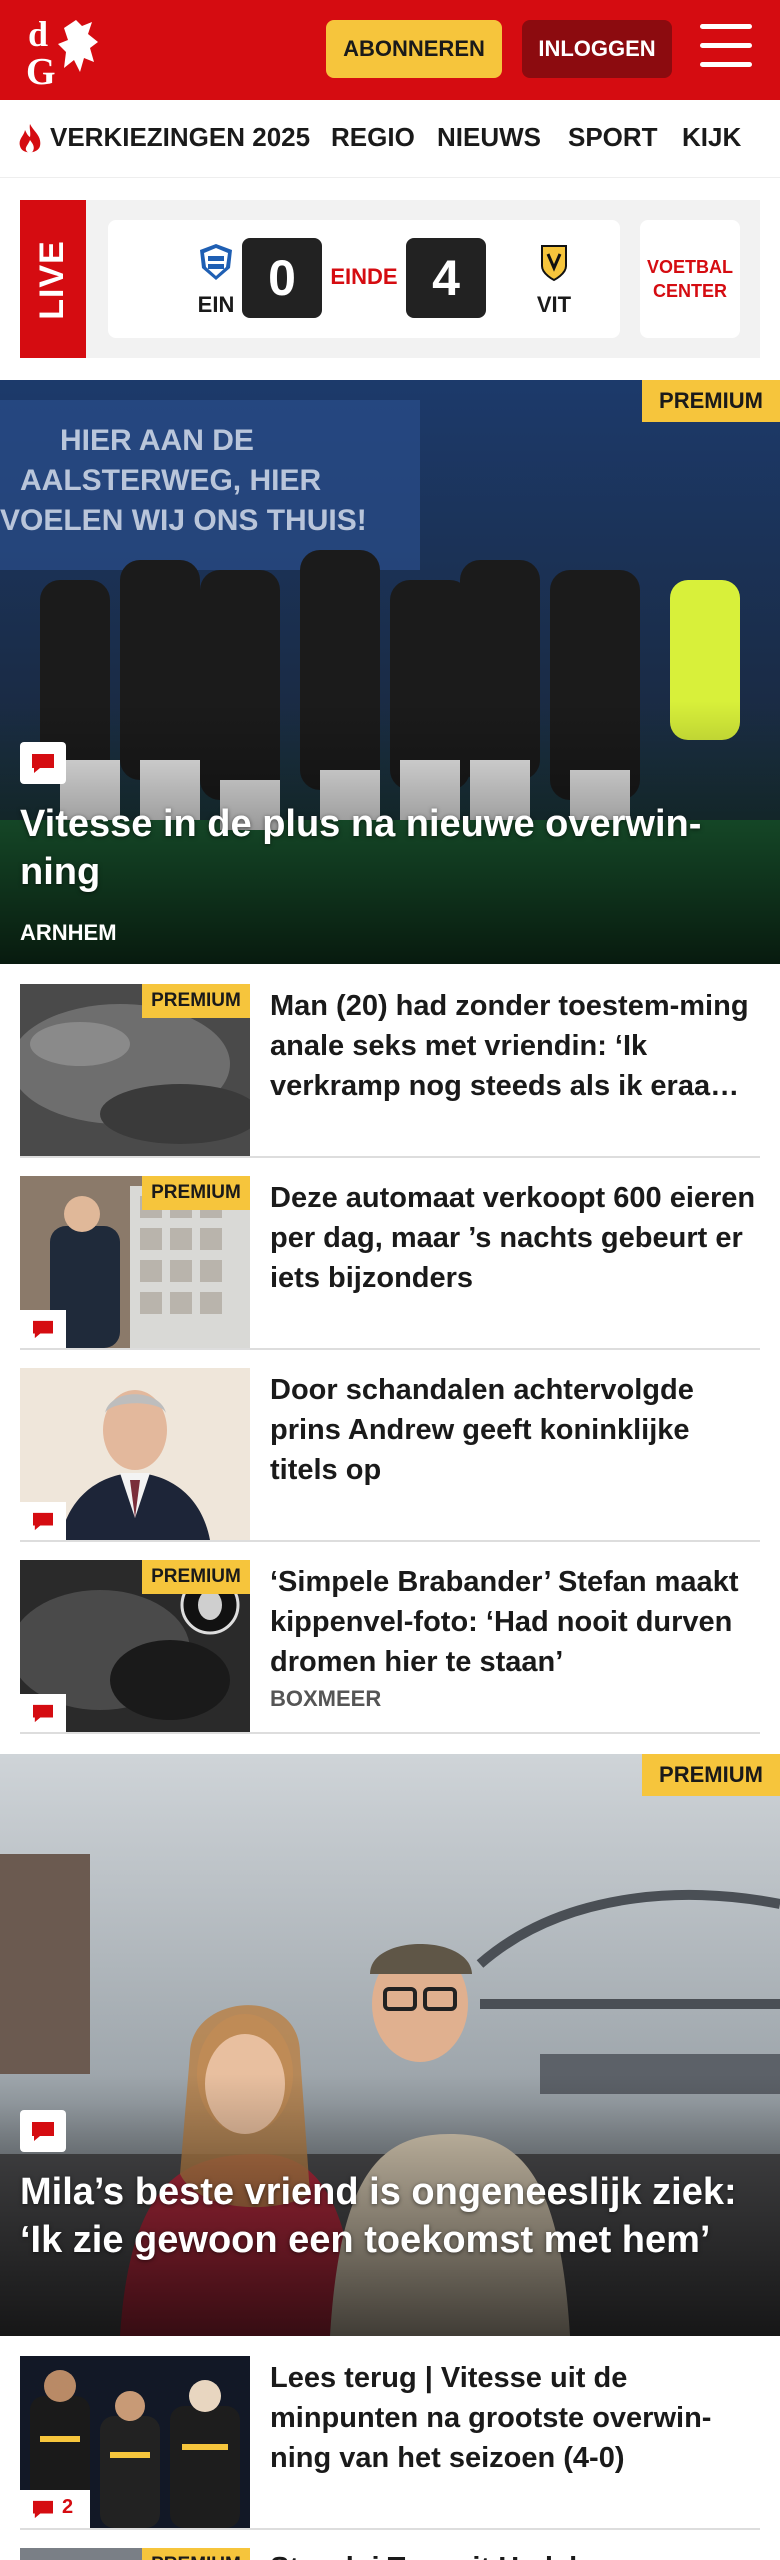  I want to click on site-header: d G ABONNEREN INLOGGEN, so click(390, 50).